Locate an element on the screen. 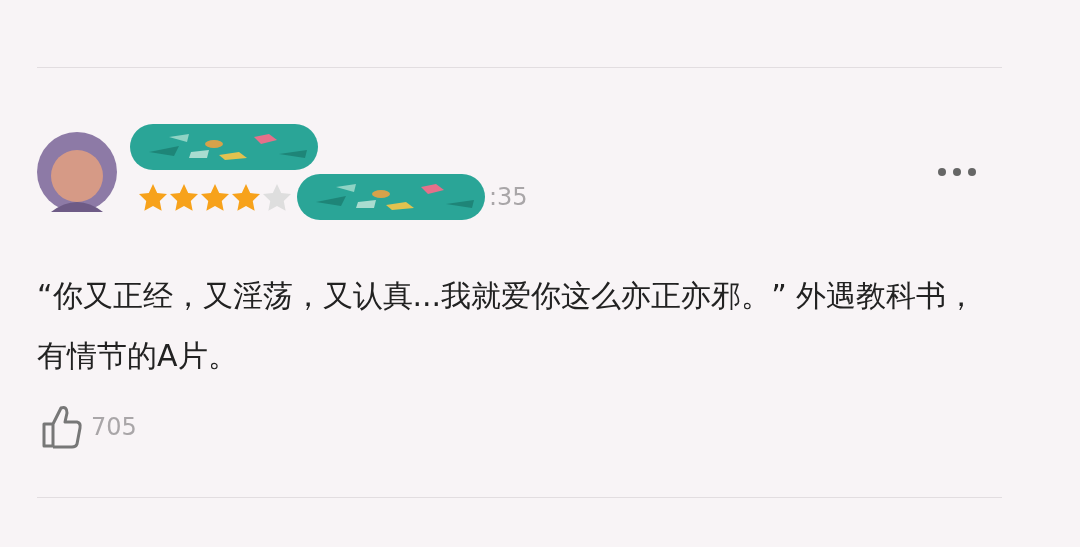 The height and width of the screenshot is (547, 1080). more-icon is located at coordinates (957, 172).